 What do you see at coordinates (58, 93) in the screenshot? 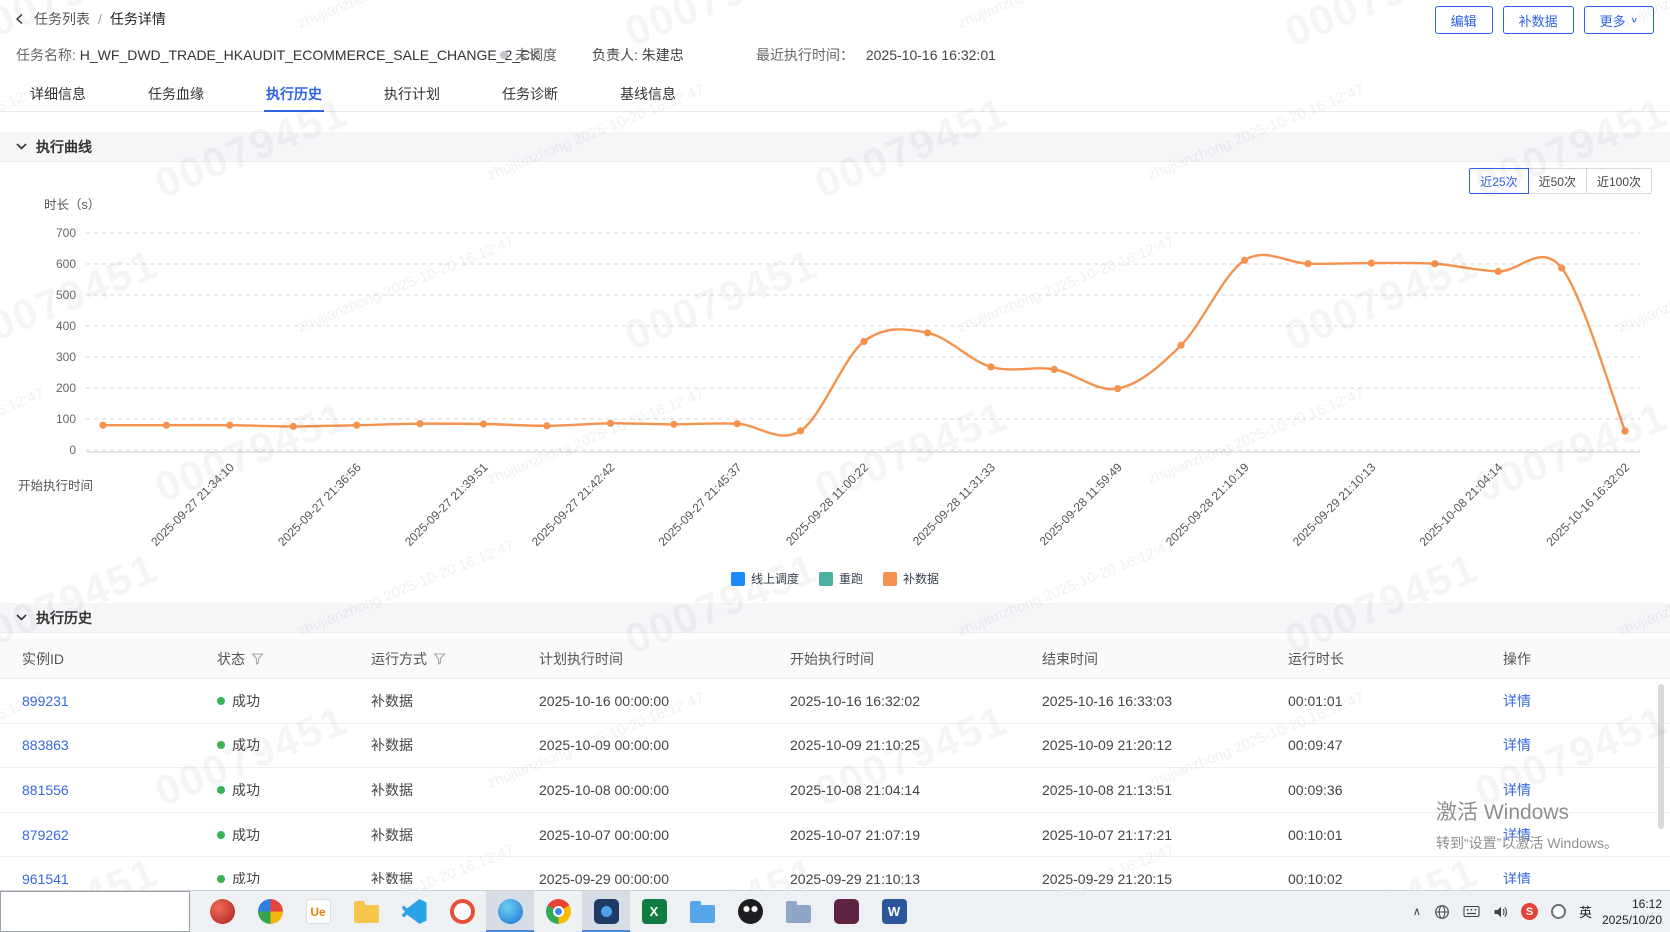
I see `tab-detail: 详细信息` at bounding box center [58, 93].